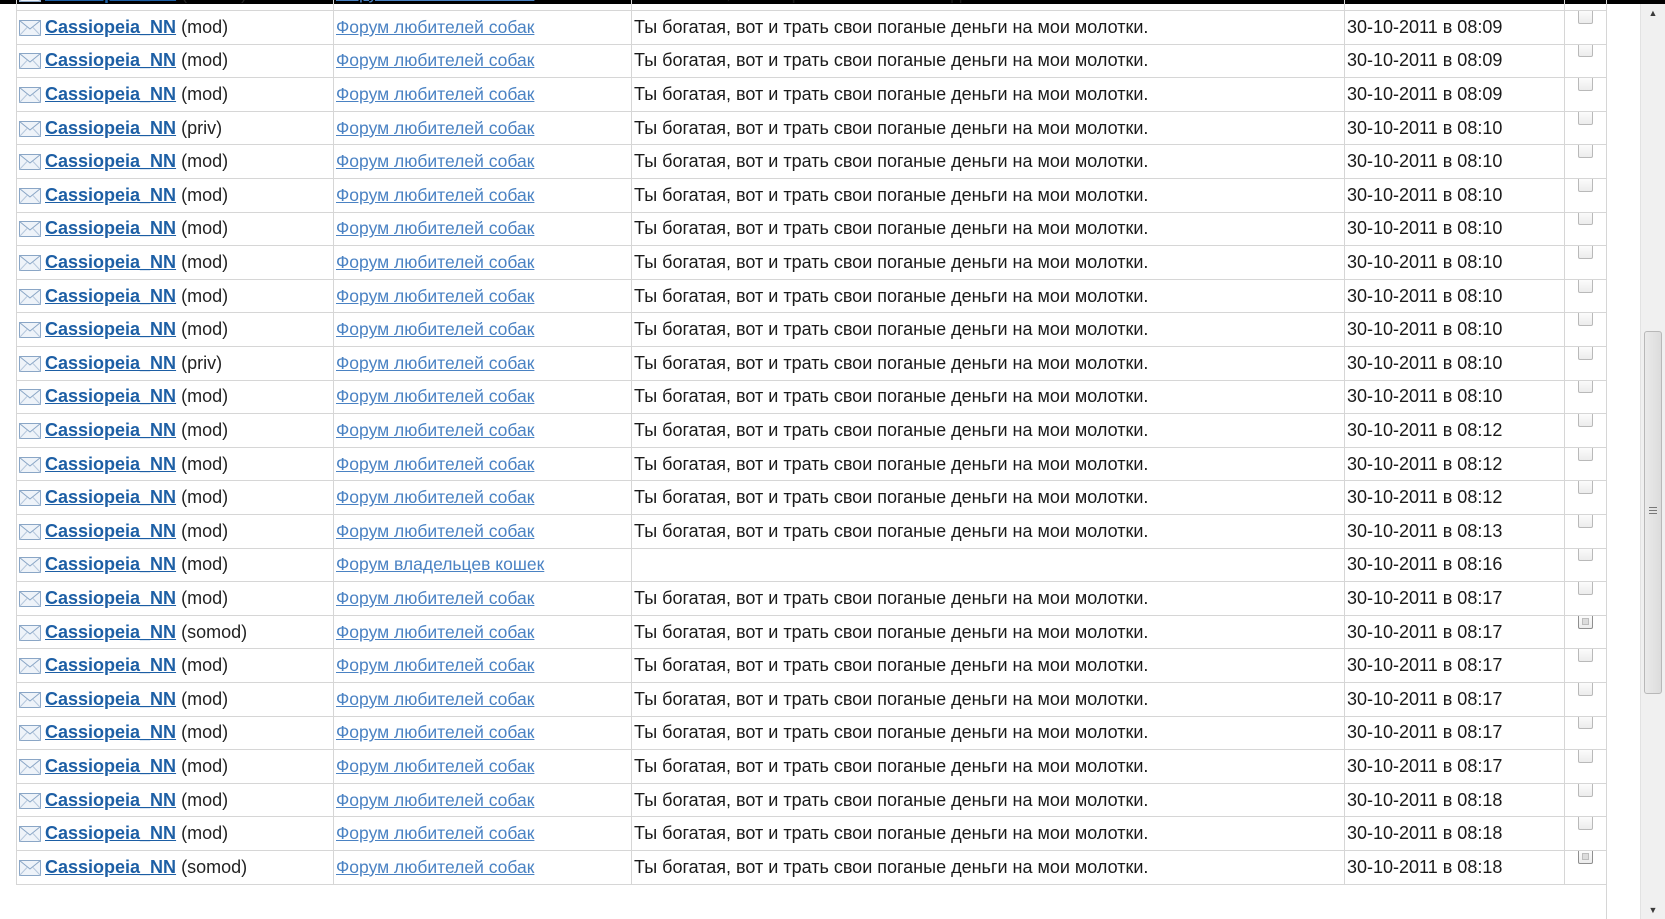 The width and height of the screenshot is (1665, 919). I want to click on scroll-up-arrow-icon: ▲, so click(1653, 13).